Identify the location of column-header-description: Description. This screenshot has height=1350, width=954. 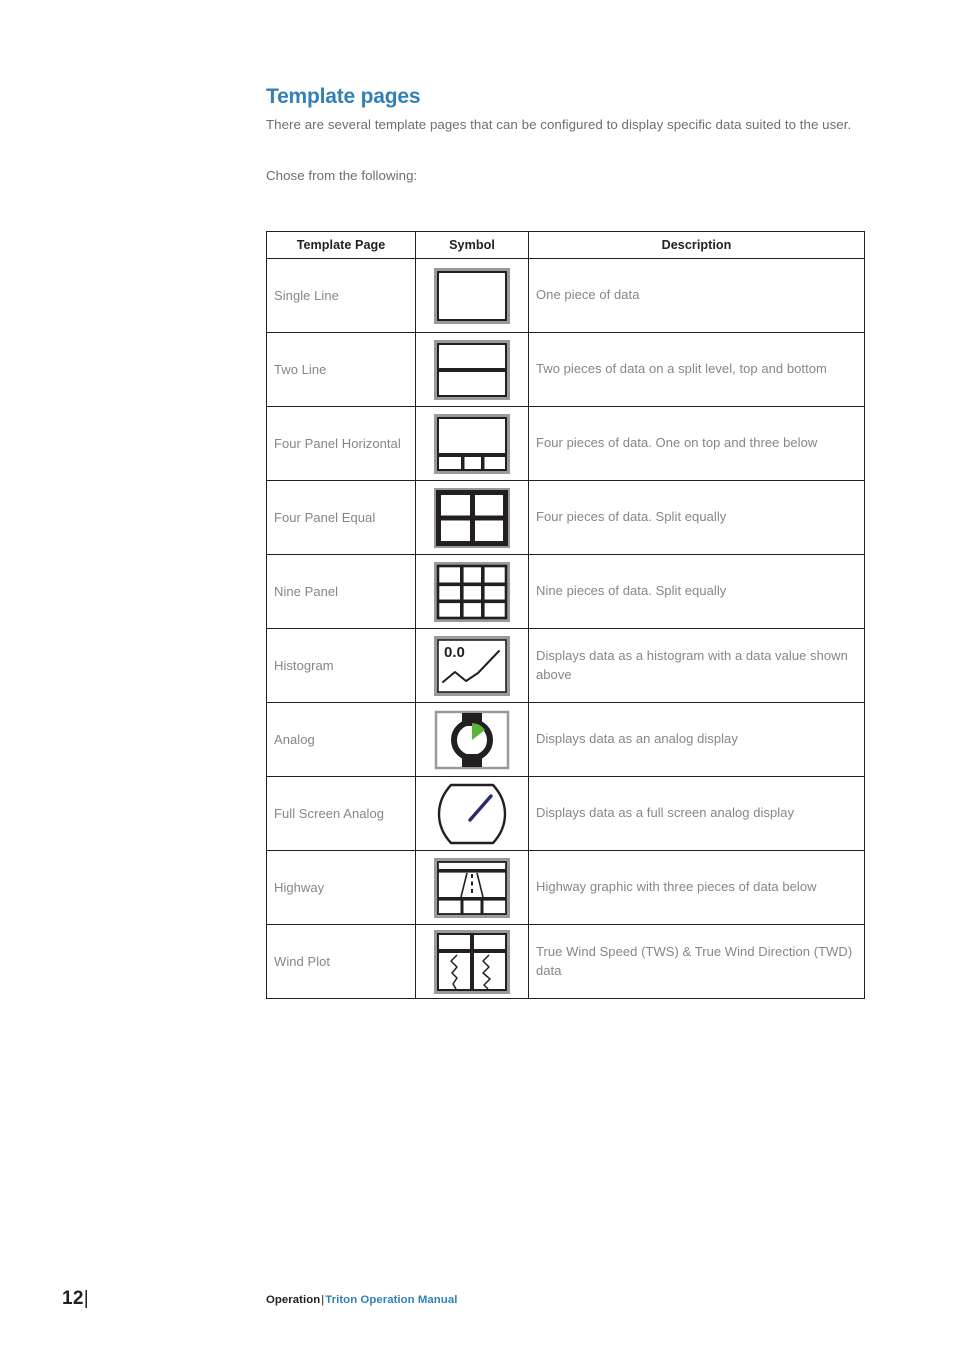
(696, 245).